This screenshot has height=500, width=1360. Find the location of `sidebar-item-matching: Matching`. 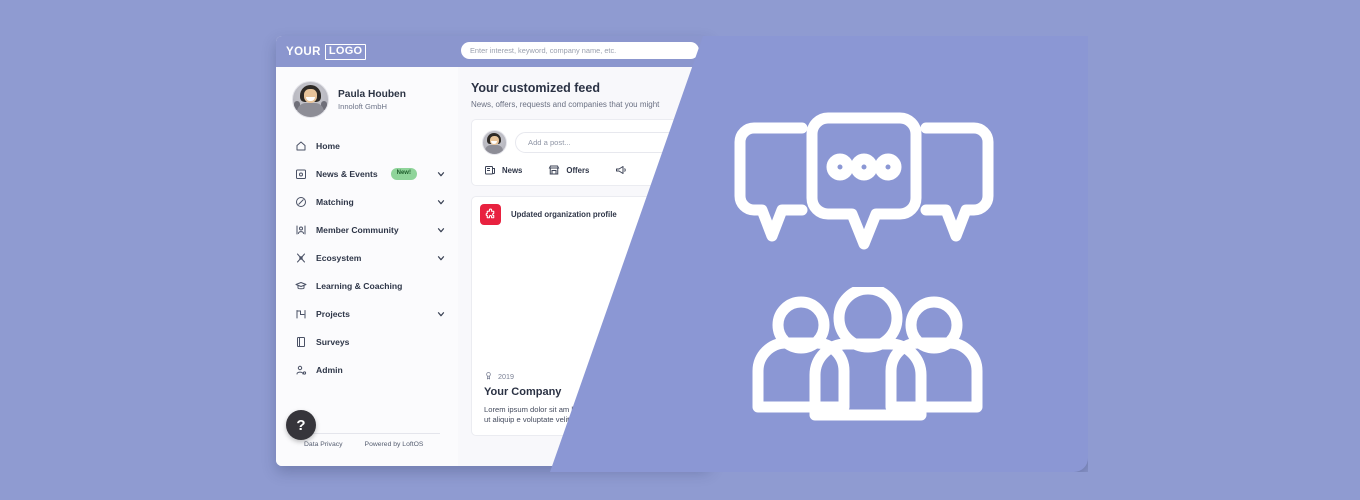

sidebar-item-matching: Matching is located at coordinates (367, 202).